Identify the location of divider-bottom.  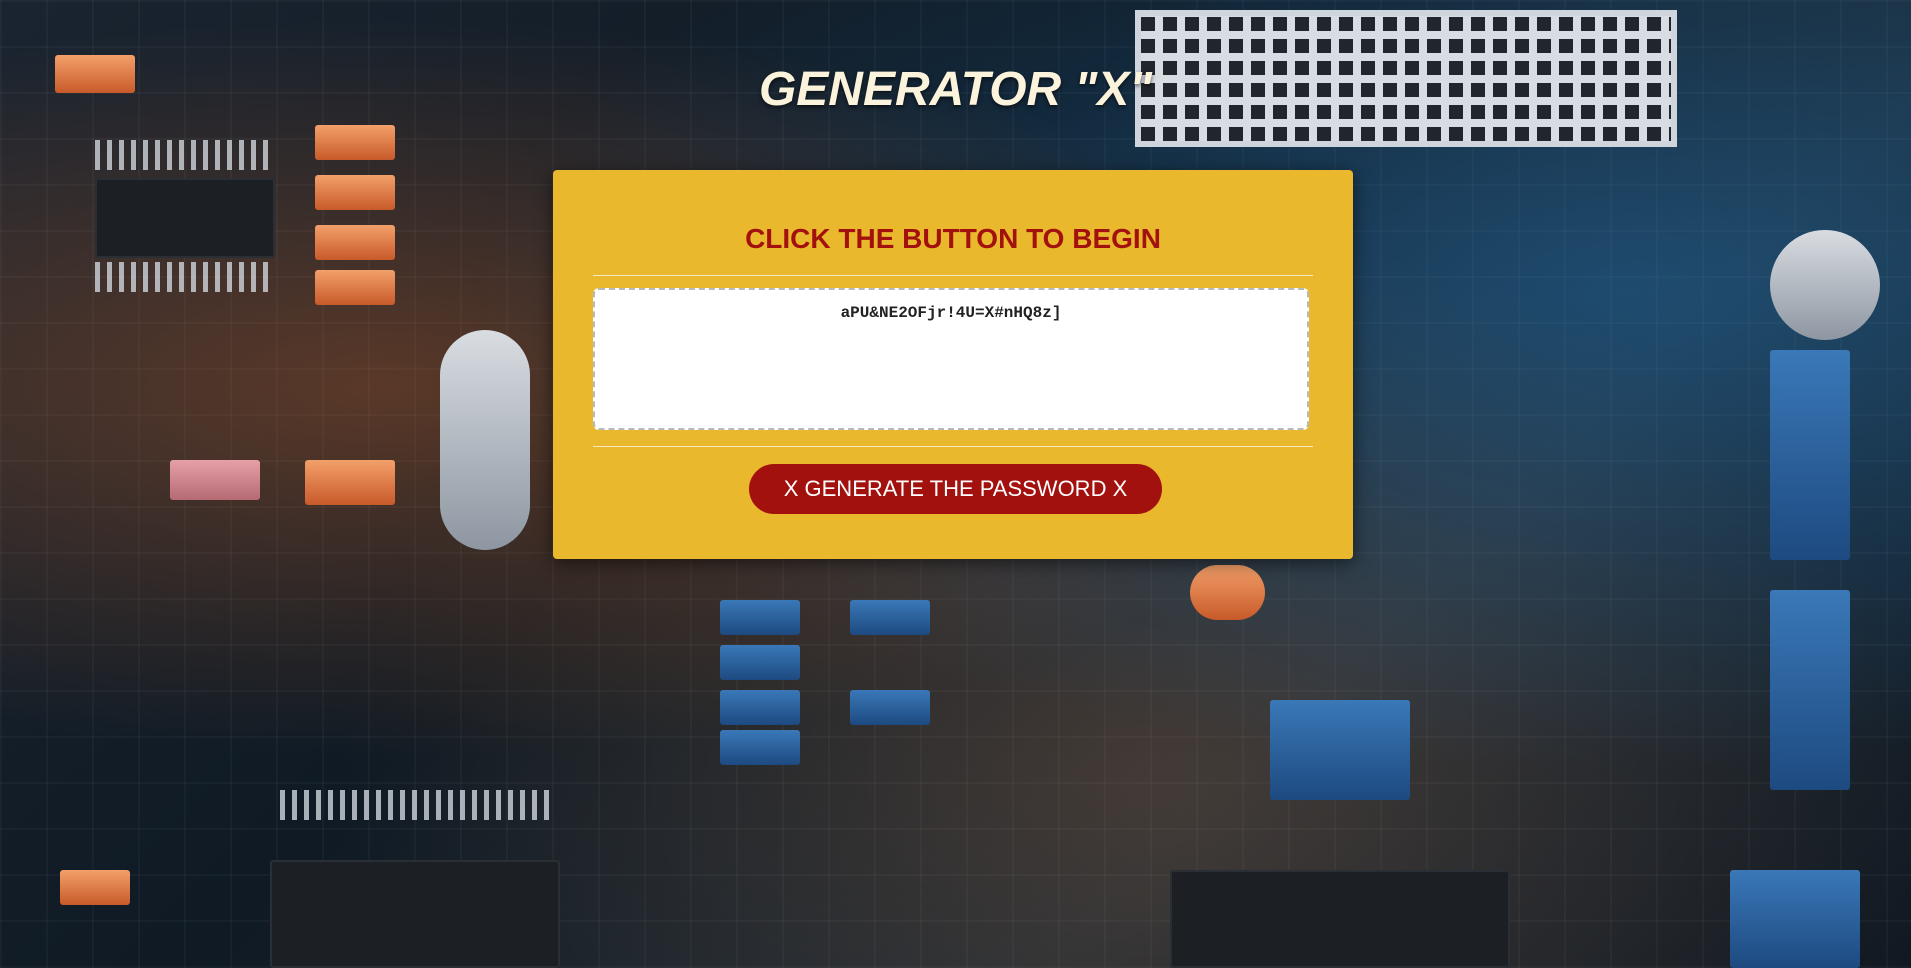
(953, 446).